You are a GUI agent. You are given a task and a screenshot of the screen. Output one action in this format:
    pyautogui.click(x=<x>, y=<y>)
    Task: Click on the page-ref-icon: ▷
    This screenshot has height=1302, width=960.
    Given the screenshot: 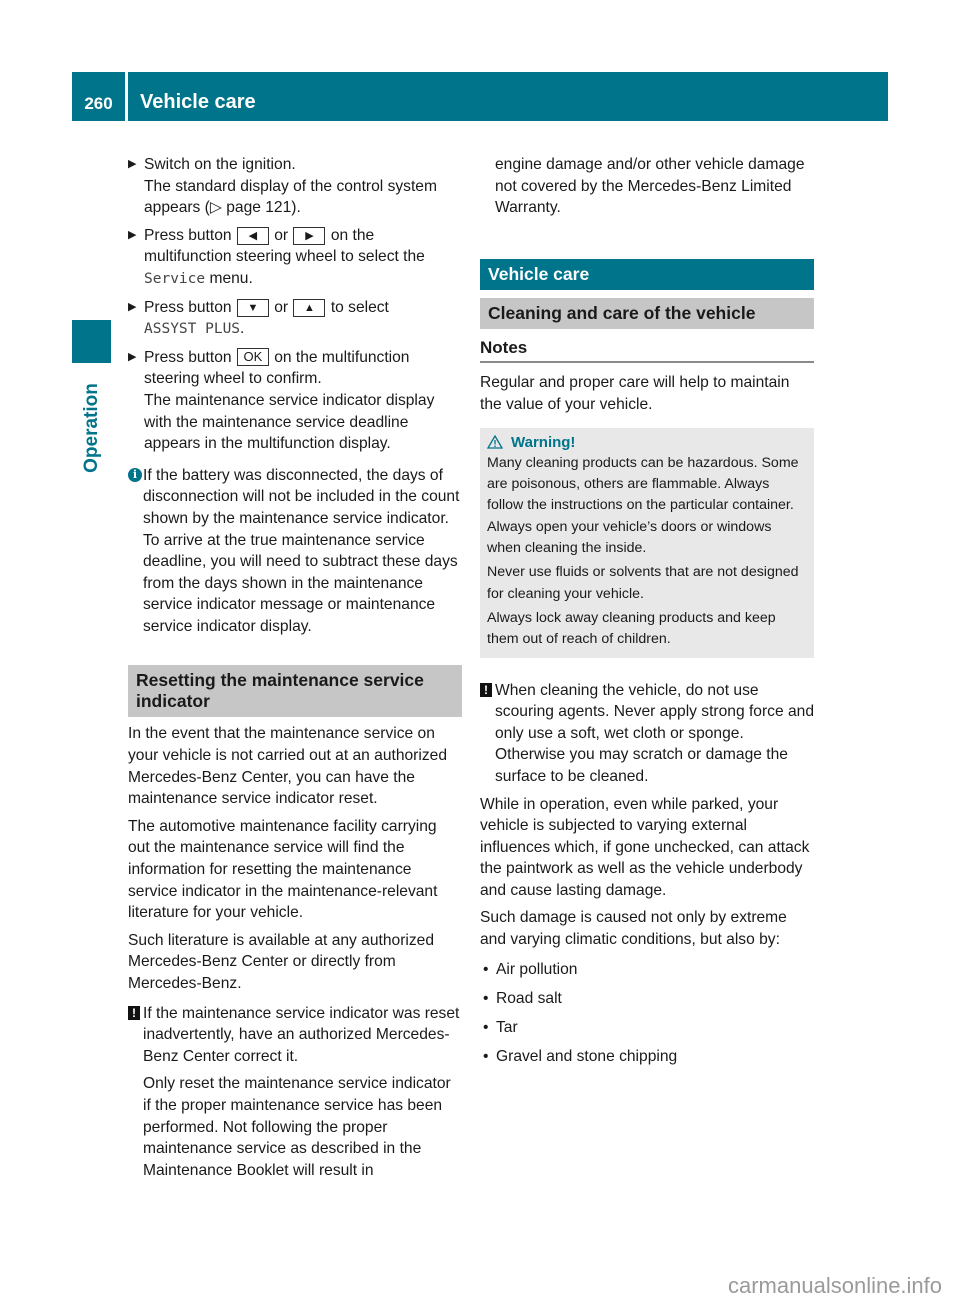 What is the action you would take?
    pyautogui.click(x=215, y=208)
    